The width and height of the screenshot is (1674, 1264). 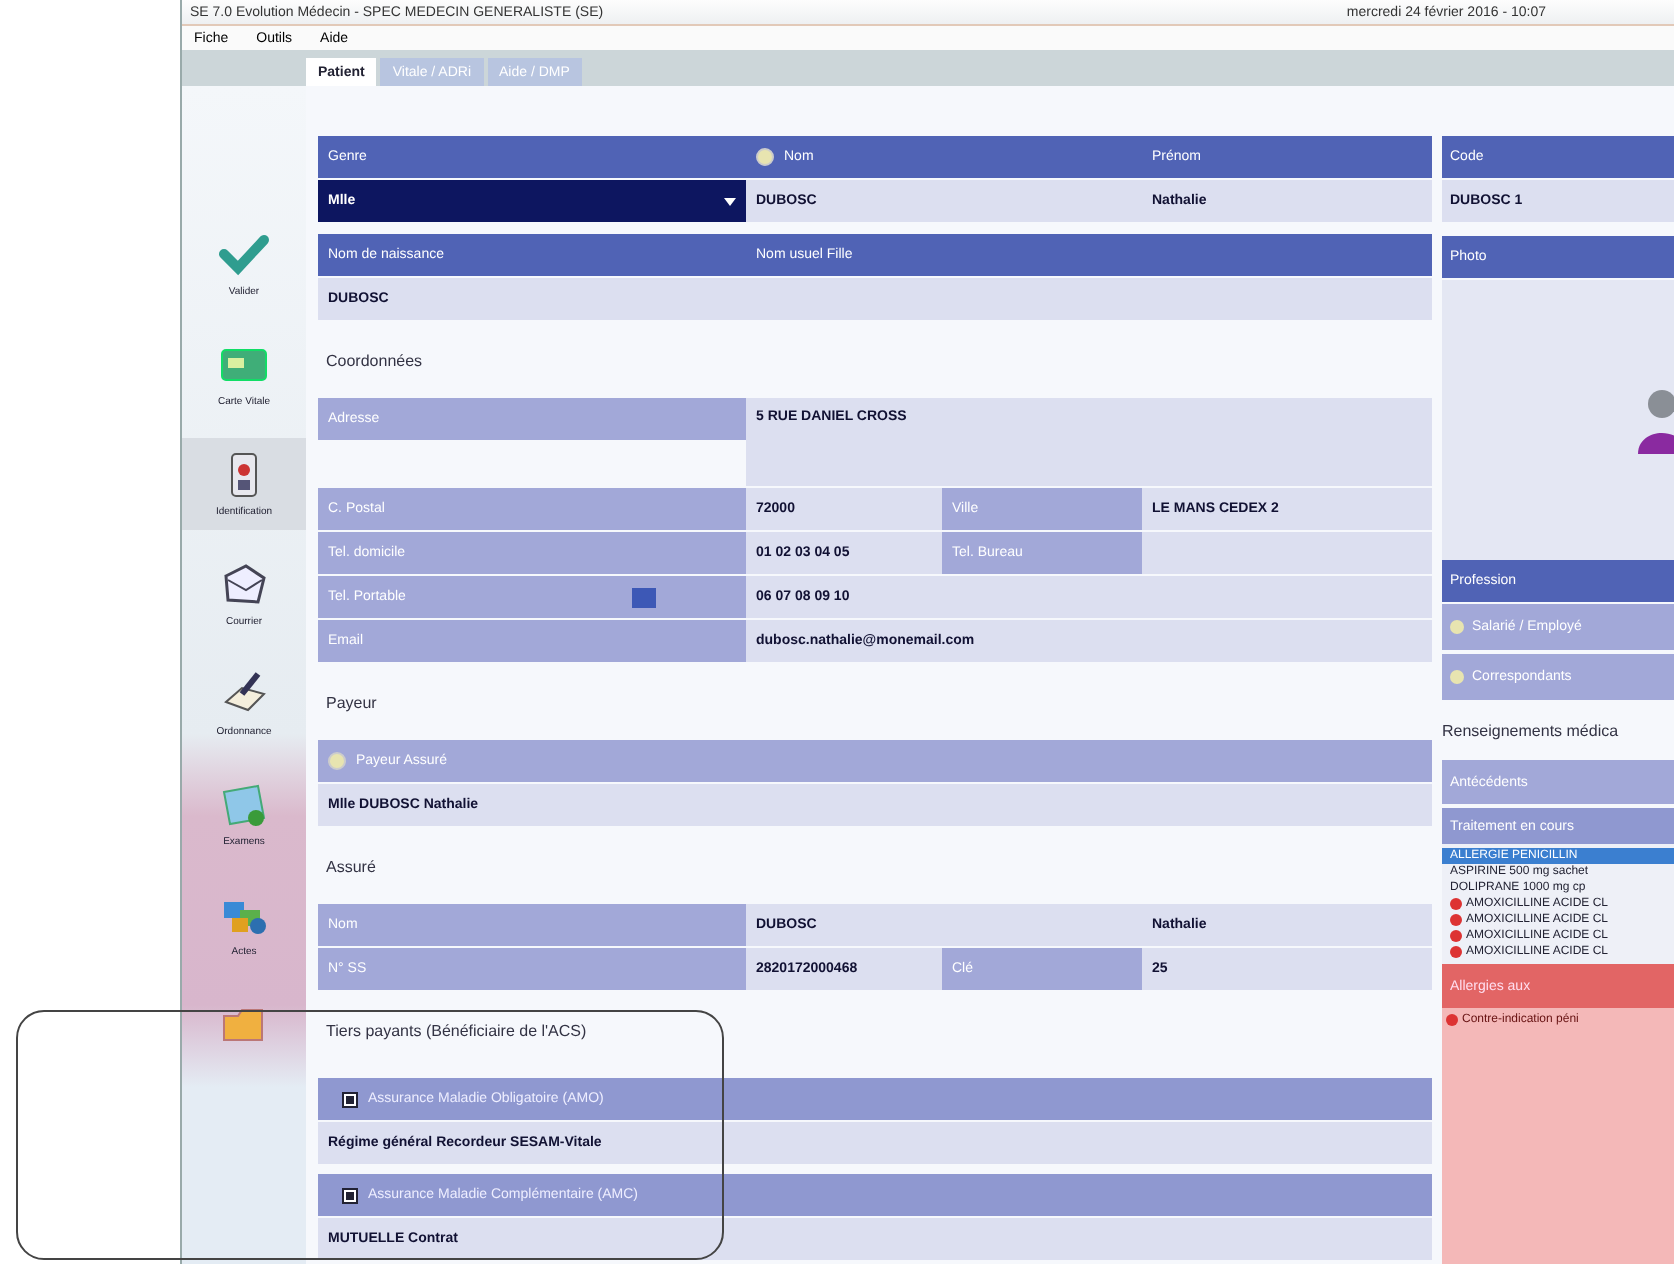 I want to click on check-icon, so click(x=244, y=254).